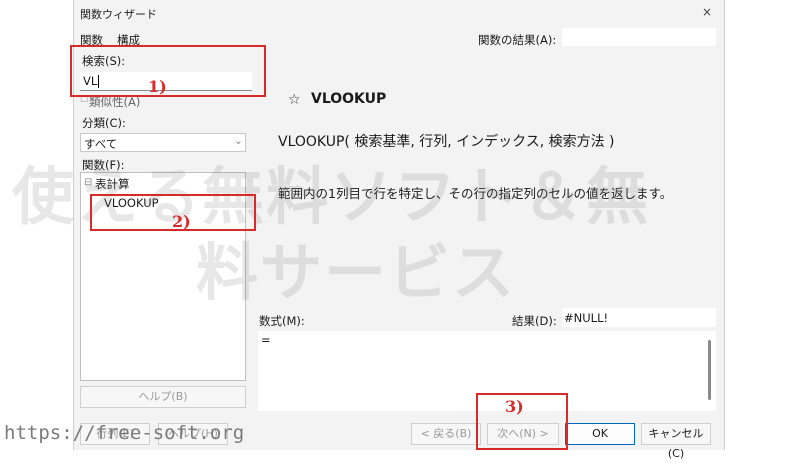 The width and height of the screenshot is (800, 464). What do you see at coordinates (118, 14) in the screenshot?
I see `dialog-title: 関数ウィザード` at bounding box center [118, 14].